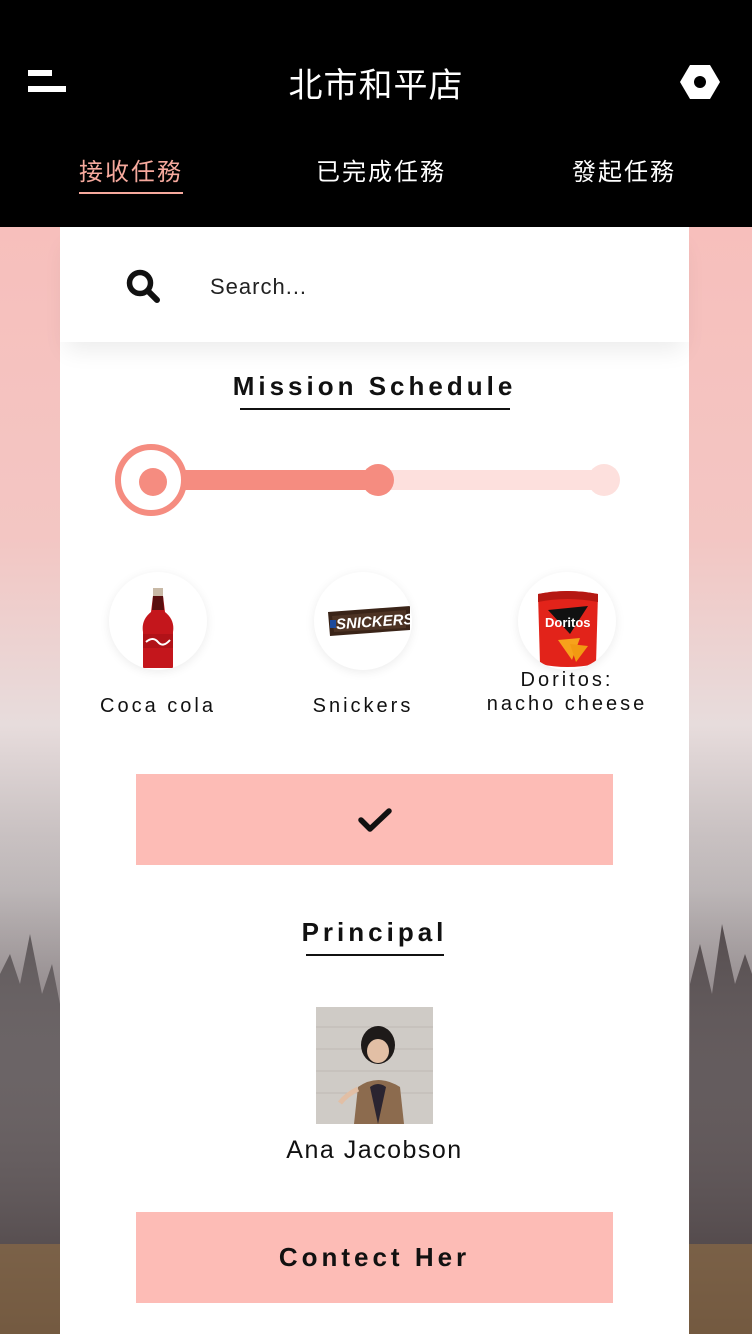  I want to click on page-title: 北市和平店, so click(376, 86).